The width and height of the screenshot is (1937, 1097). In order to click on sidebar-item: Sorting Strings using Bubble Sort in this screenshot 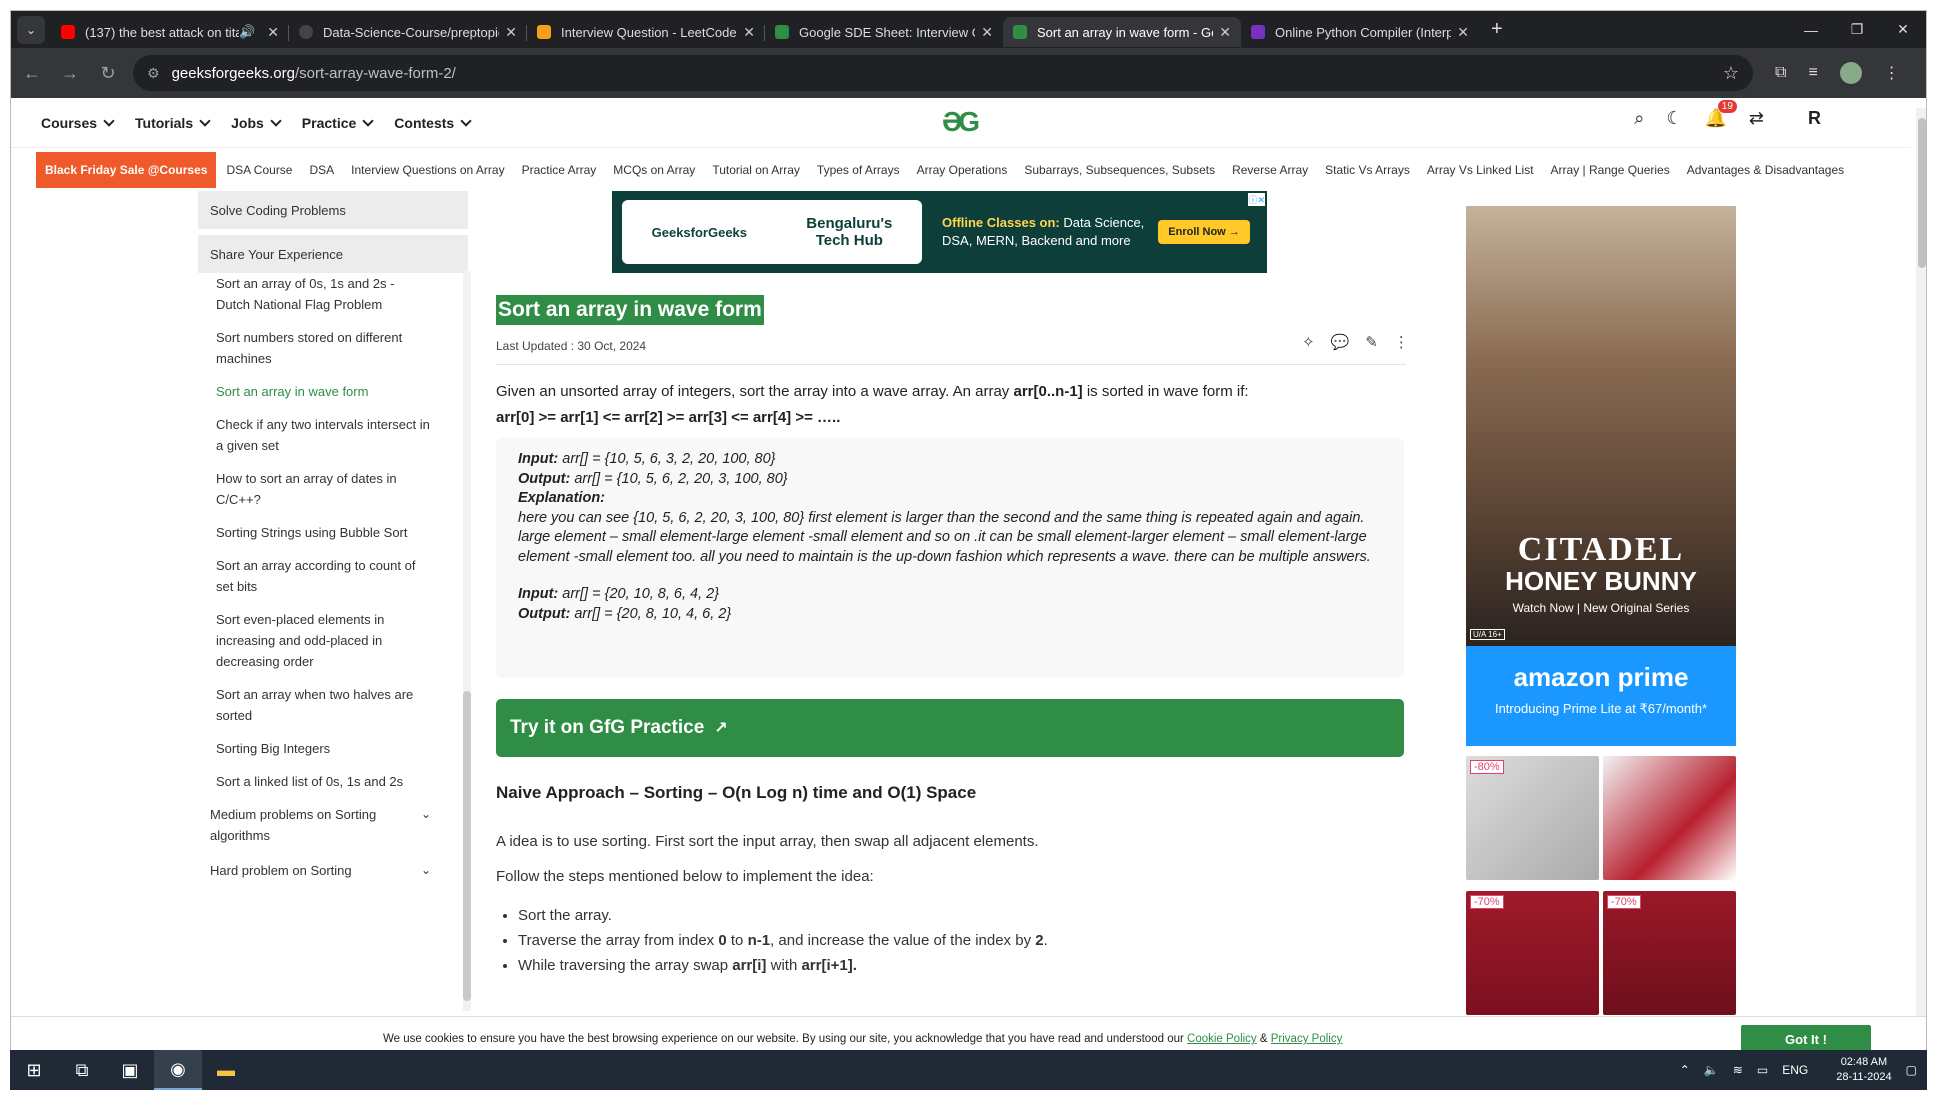, I will do `click(323, 532)`.